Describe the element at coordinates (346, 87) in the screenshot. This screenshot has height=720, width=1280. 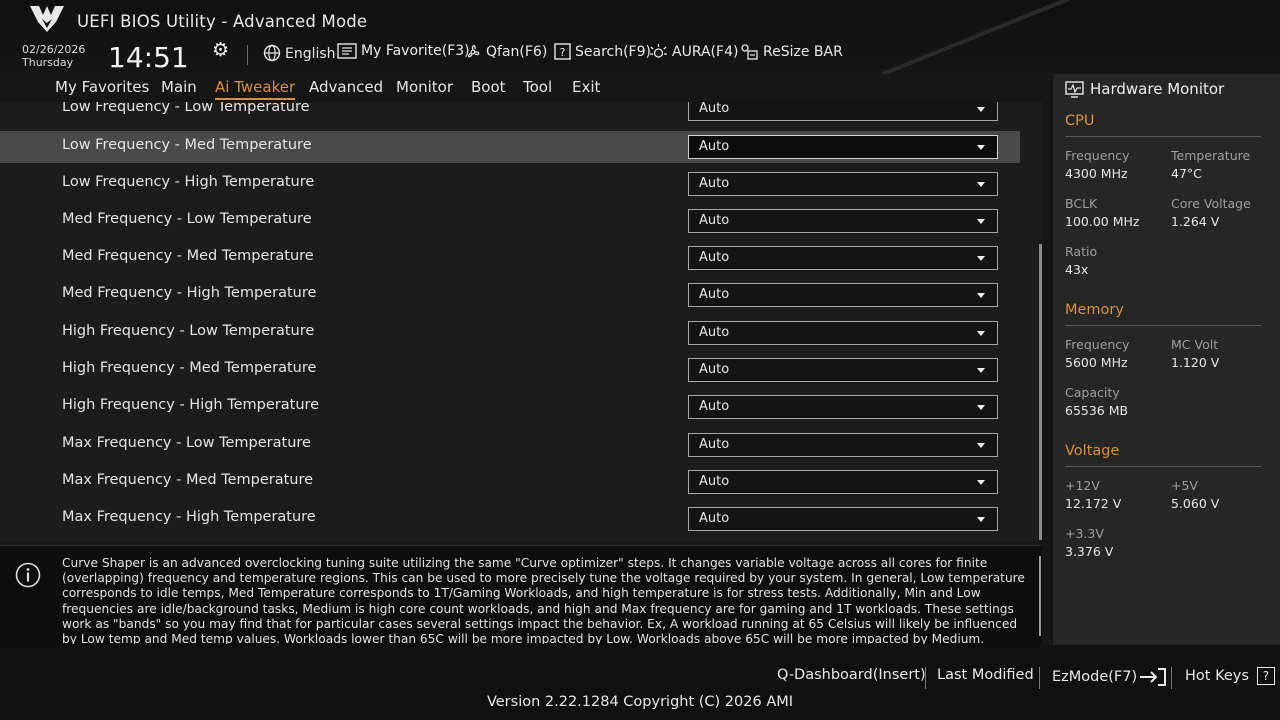
I see `tab-advanced: Advanced` at that location.